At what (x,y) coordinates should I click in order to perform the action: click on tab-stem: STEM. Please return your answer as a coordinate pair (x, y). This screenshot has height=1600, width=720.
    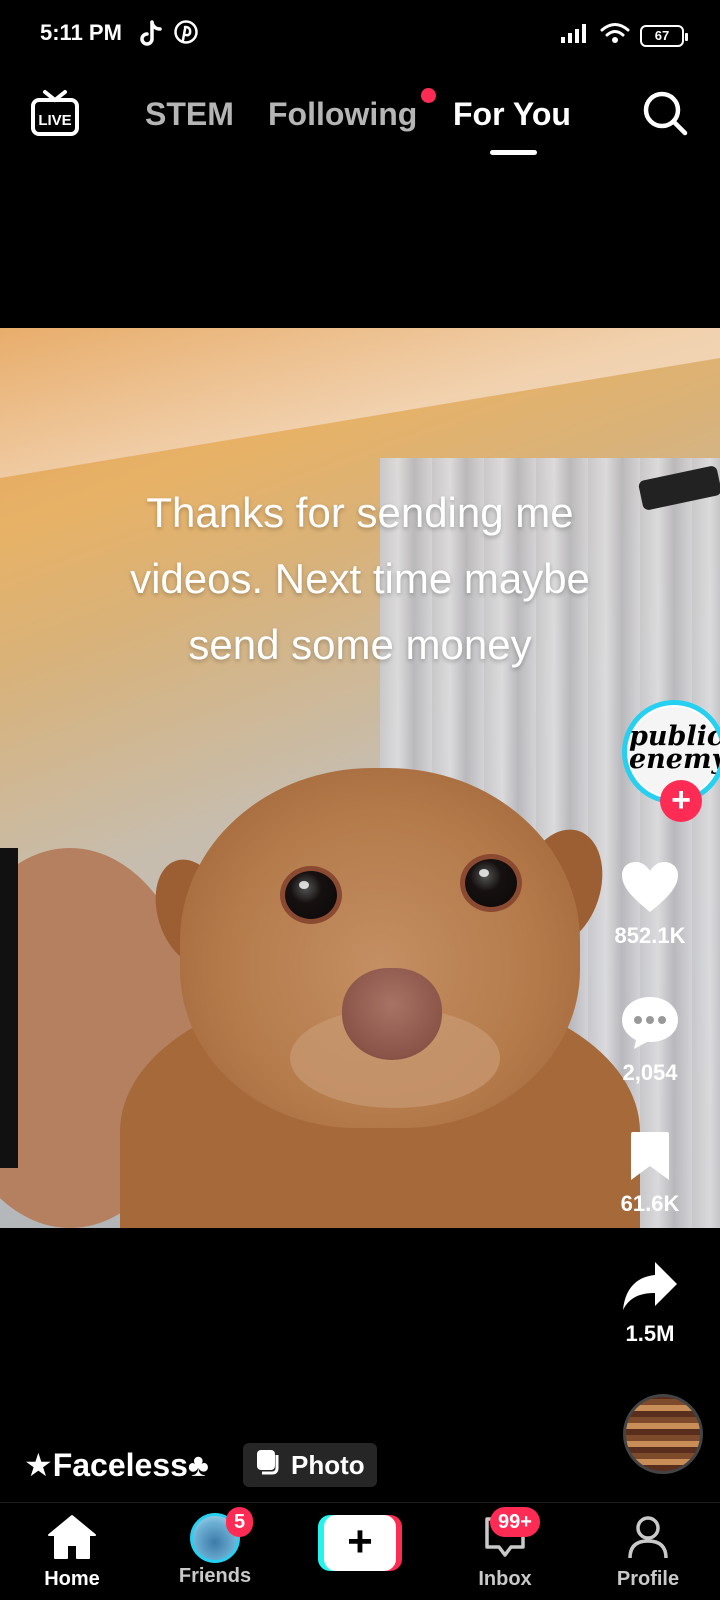
    Looking at the image, I should click on (189, 114).